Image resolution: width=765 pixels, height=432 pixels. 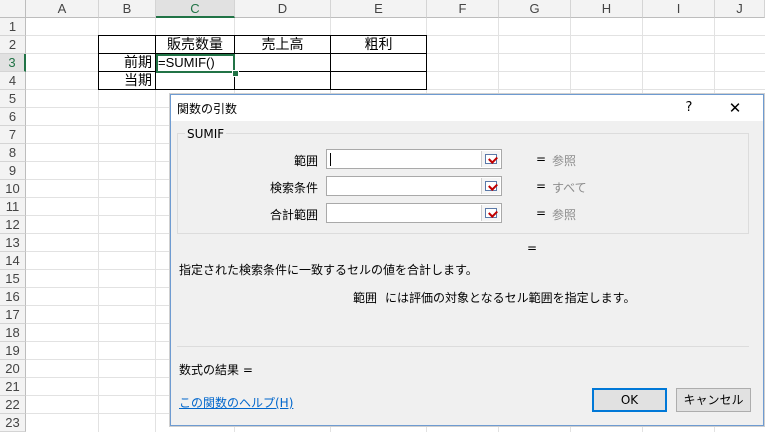 What do you see at coordinates (13, 9) in the screenshot?
I see `select-all-corner` at bounding box center [13, 9].